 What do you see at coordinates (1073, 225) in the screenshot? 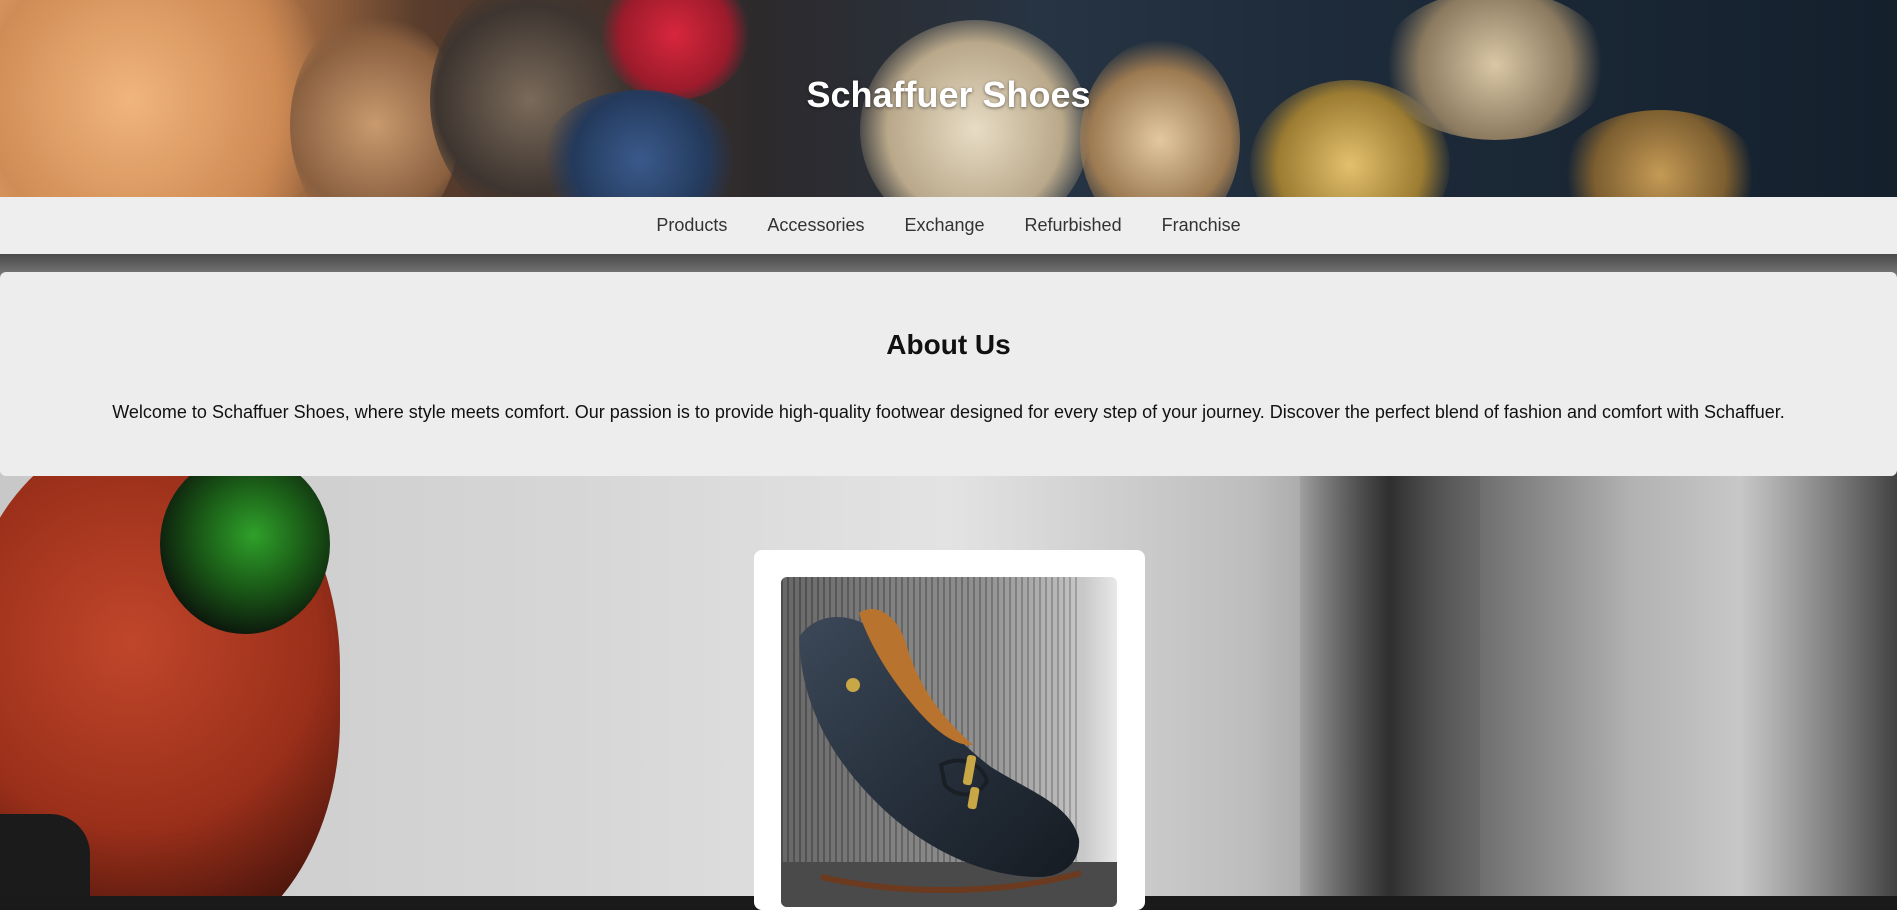
I see `nav-refurbished: Refurbished` at bounding box center [1073, 225].